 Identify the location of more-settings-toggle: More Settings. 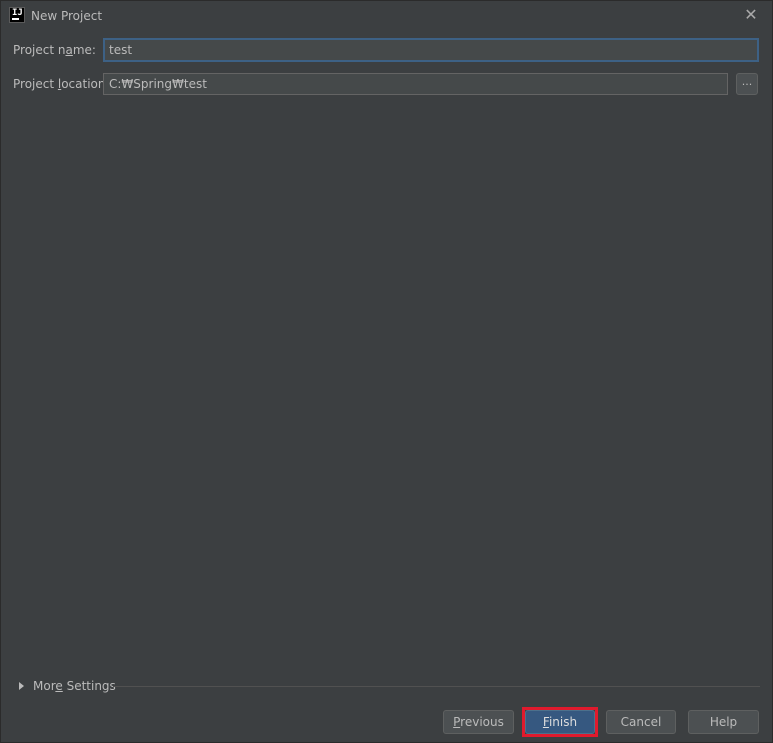
(67, 686).